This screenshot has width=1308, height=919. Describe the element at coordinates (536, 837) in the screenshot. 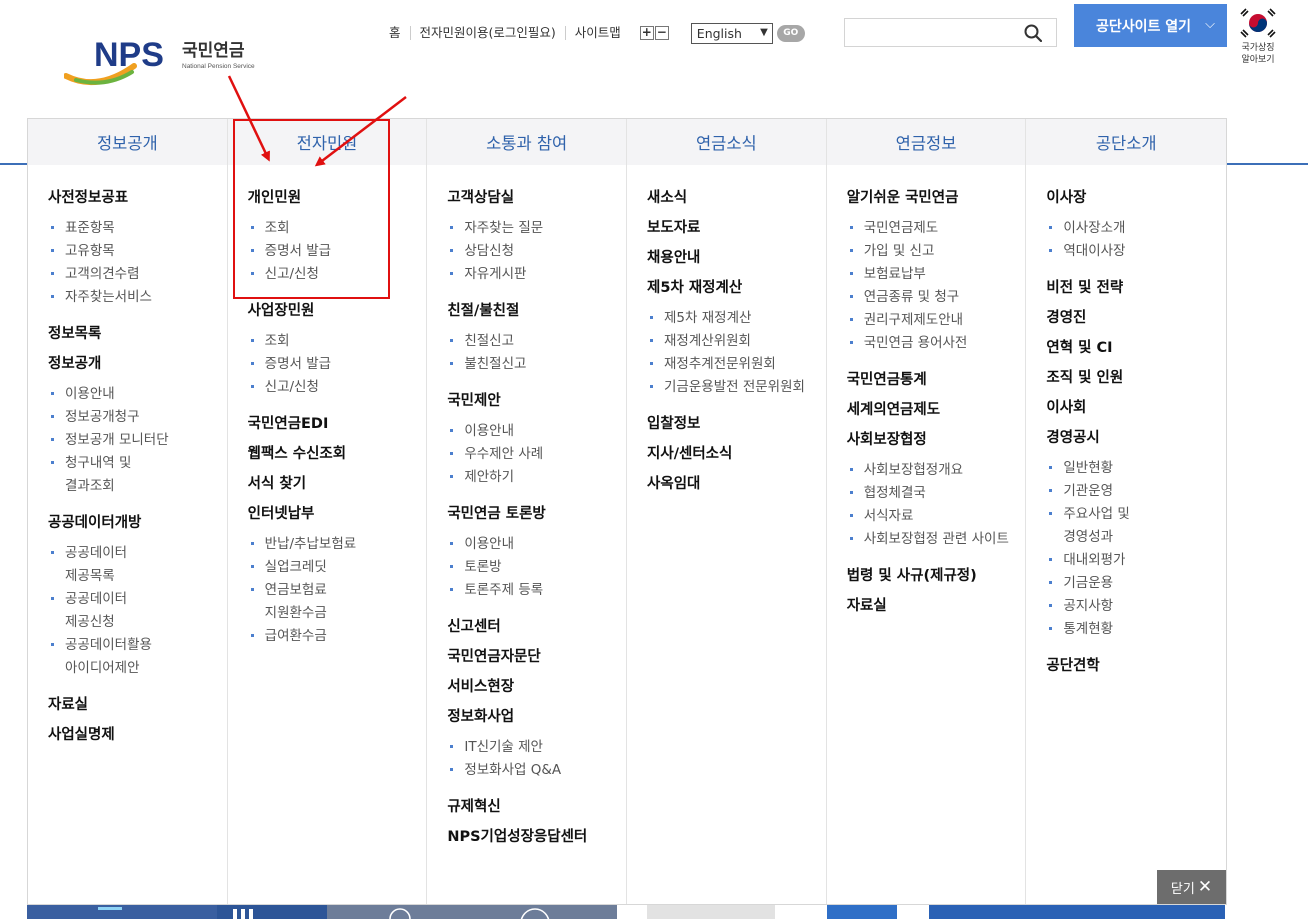

I see `menu-category: NPS기업성장응답센터` at that location.